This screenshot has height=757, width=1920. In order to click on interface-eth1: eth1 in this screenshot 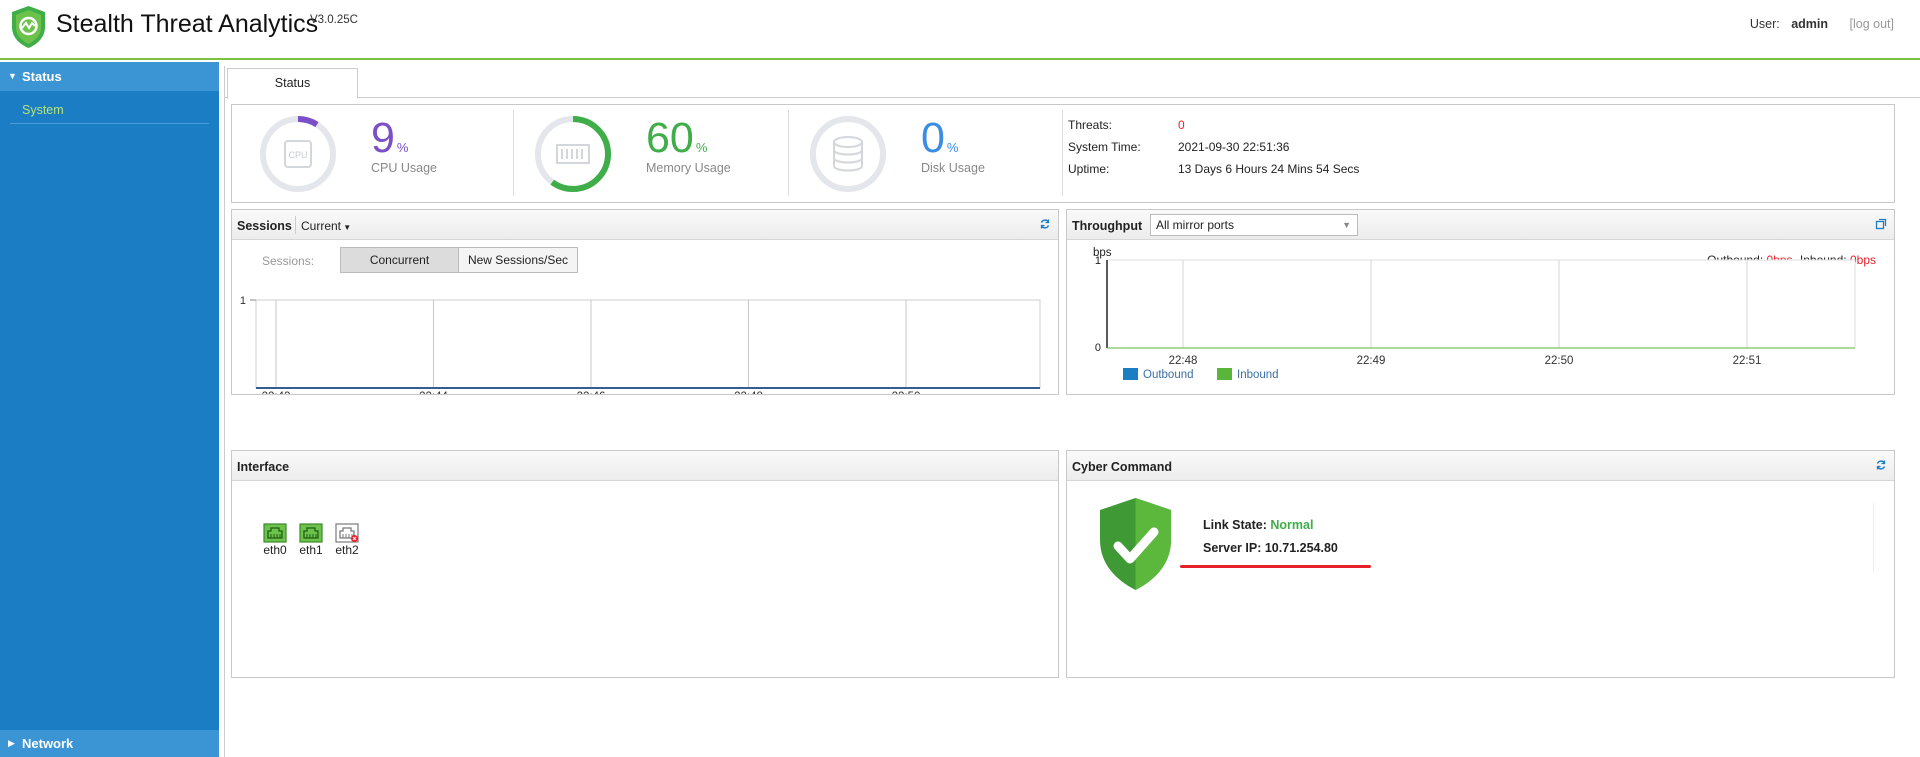, I will do `click(311, 540)`.